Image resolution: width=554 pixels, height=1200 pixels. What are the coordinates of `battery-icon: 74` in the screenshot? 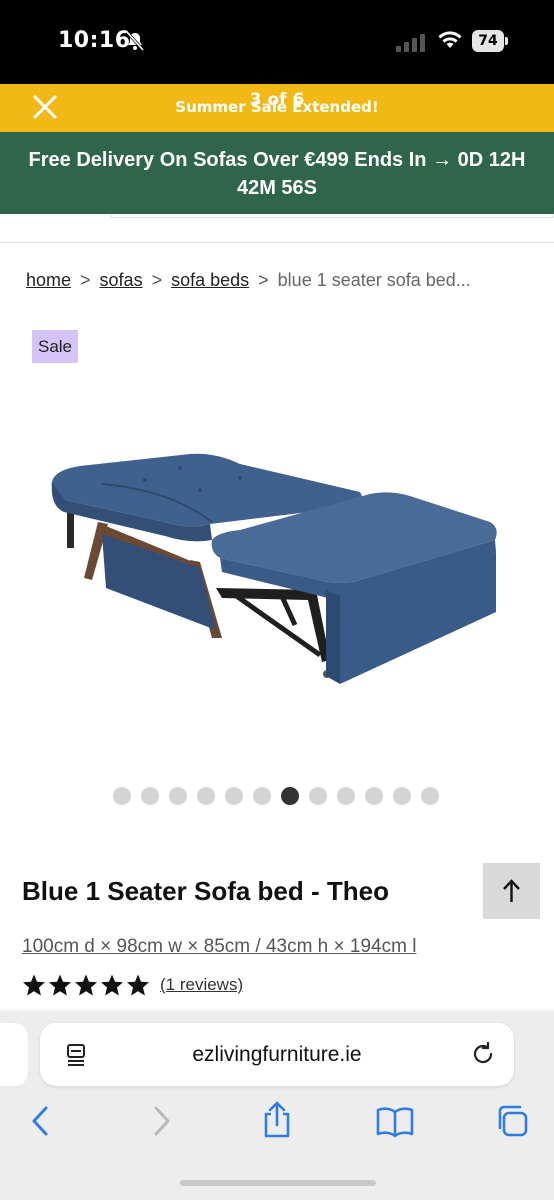 It's located at (490, 41).